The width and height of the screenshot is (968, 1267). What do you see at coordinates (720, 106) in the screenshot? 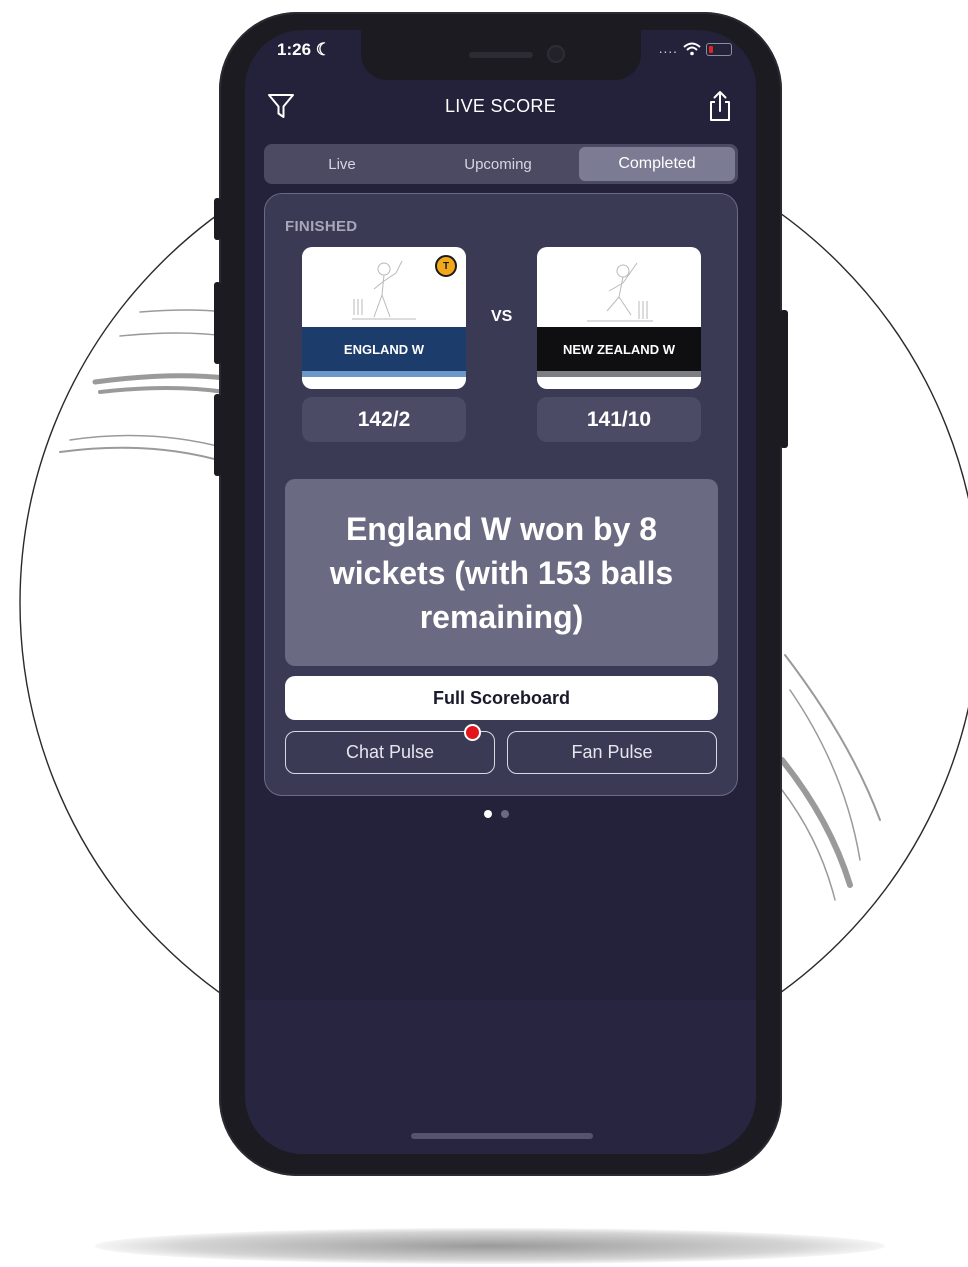
I see `share-icon` at bounding box center [720, 106].